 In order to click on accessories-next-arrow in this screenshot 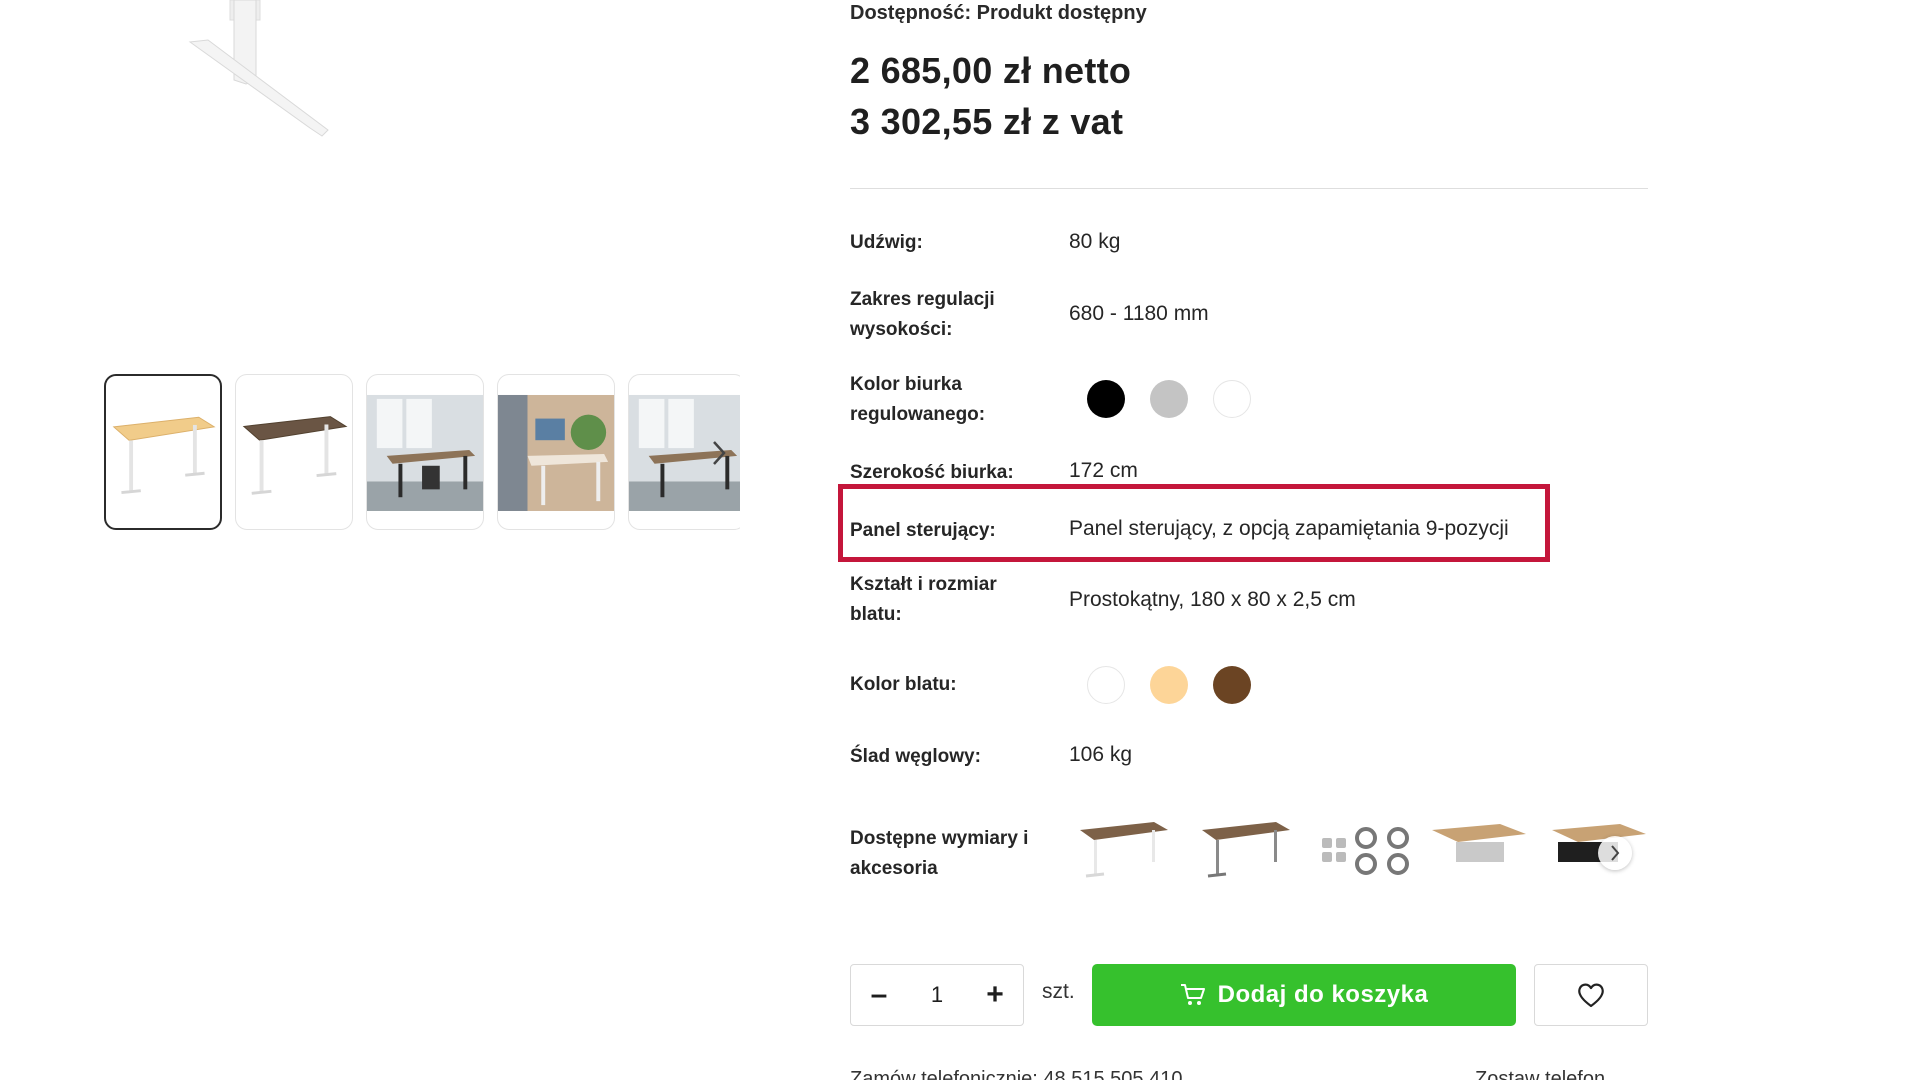, I will do `click(1615, 853)`.